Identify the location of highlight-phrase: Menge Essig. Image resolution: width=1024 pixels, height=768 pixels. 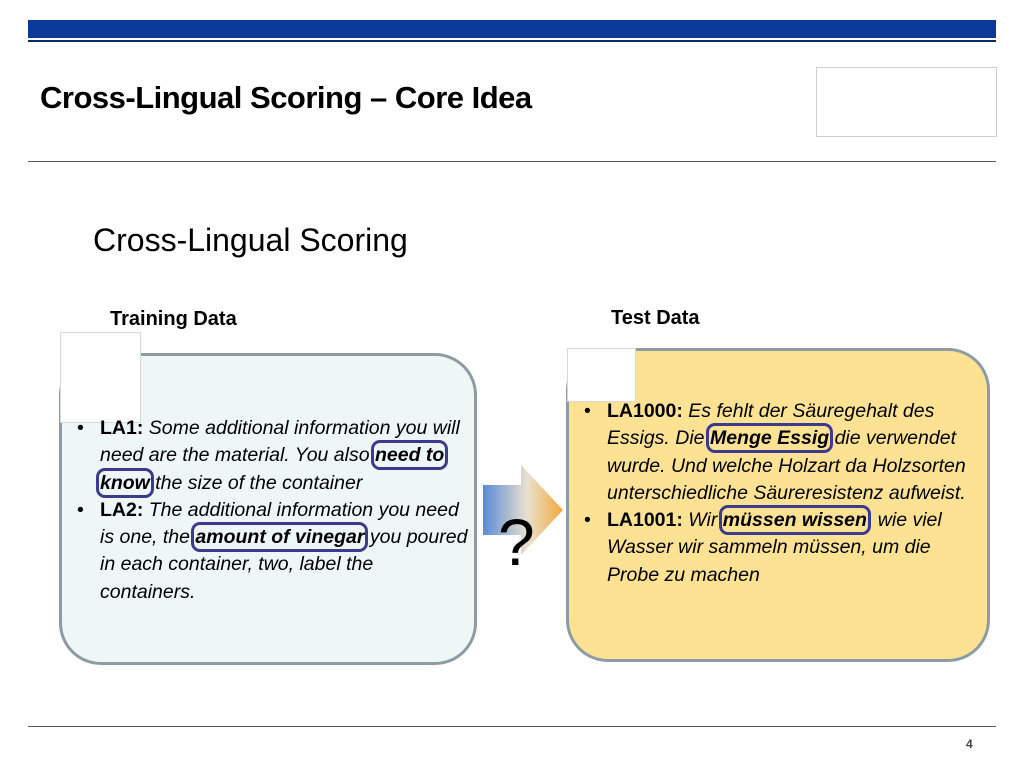
(769, 438).